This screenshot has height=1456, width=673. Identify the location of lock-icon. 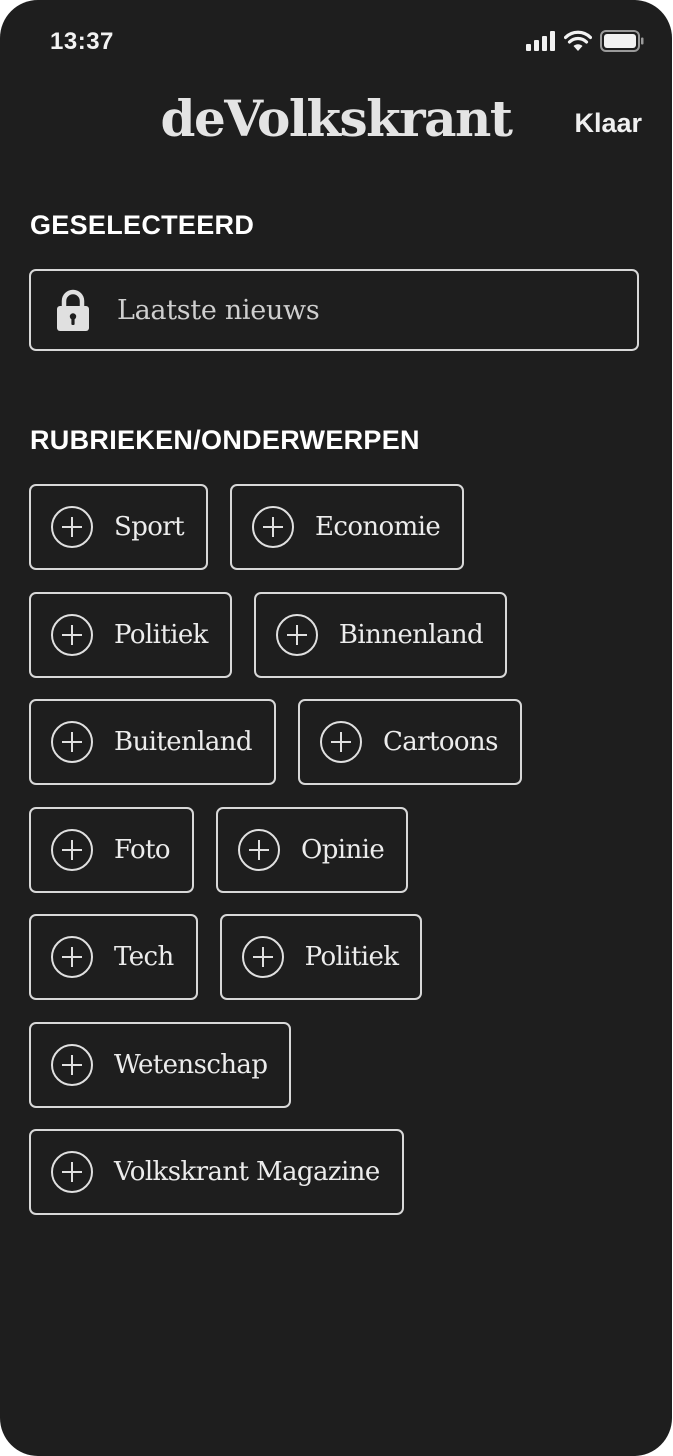
(73, 310).